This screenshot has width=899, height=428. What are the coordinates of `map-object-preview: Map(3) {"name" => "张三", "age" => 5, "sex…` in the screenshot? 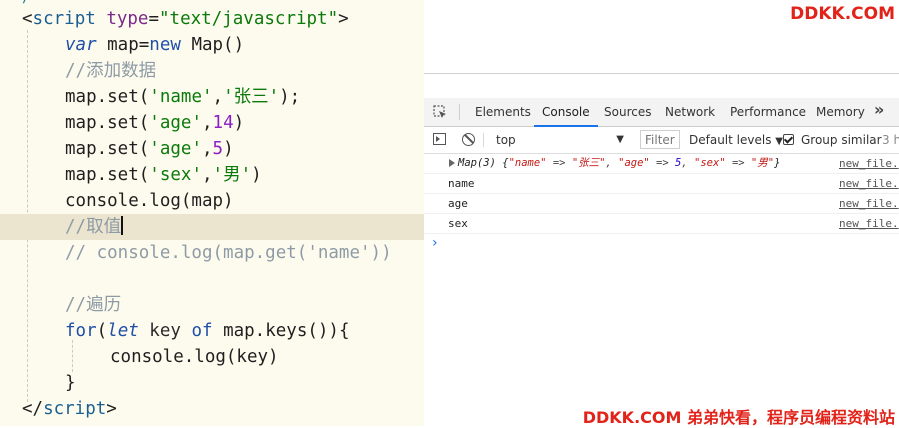 It's located at (619, 163).